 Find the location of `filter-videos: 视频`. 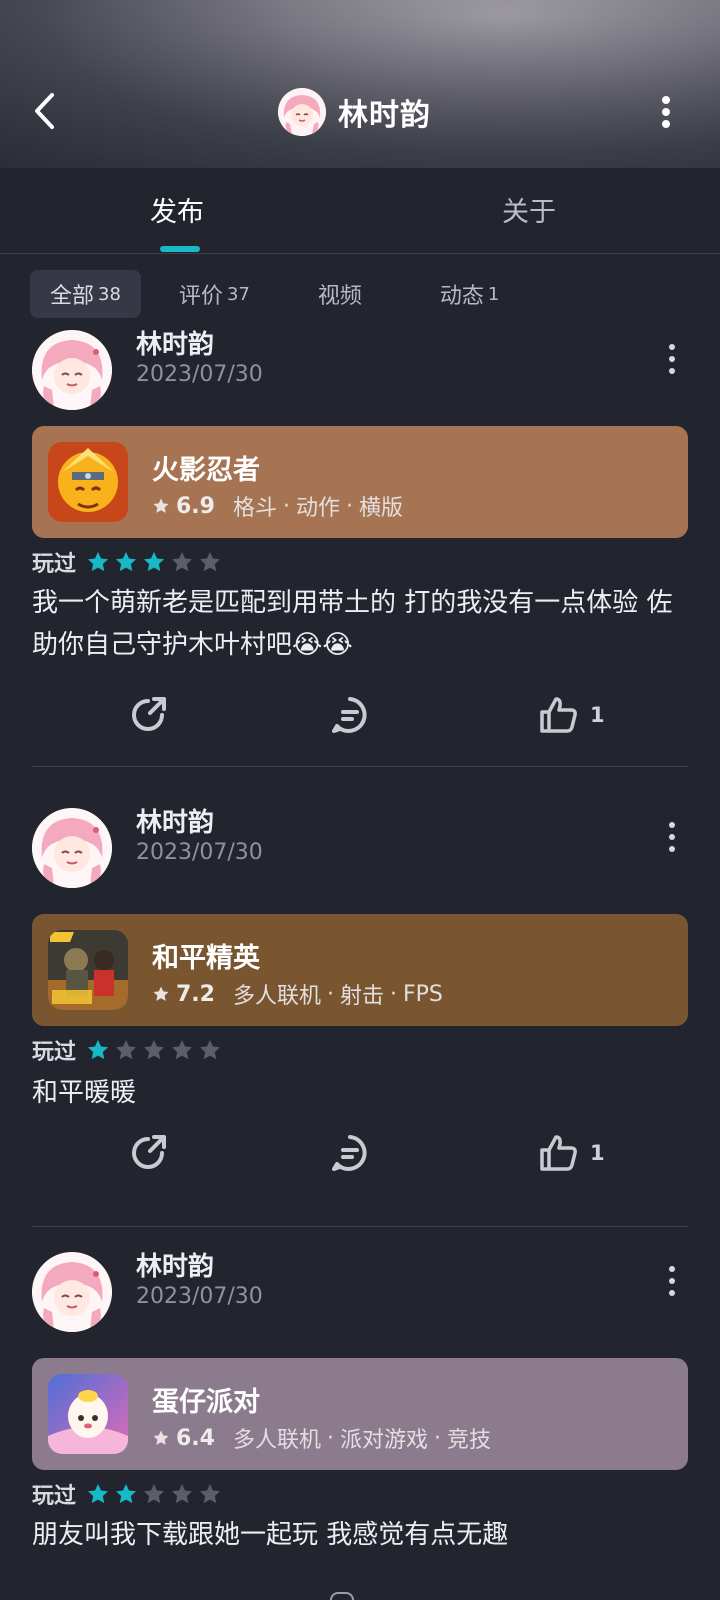

filter-videos: 视频 is located at coordinates (340, 294).